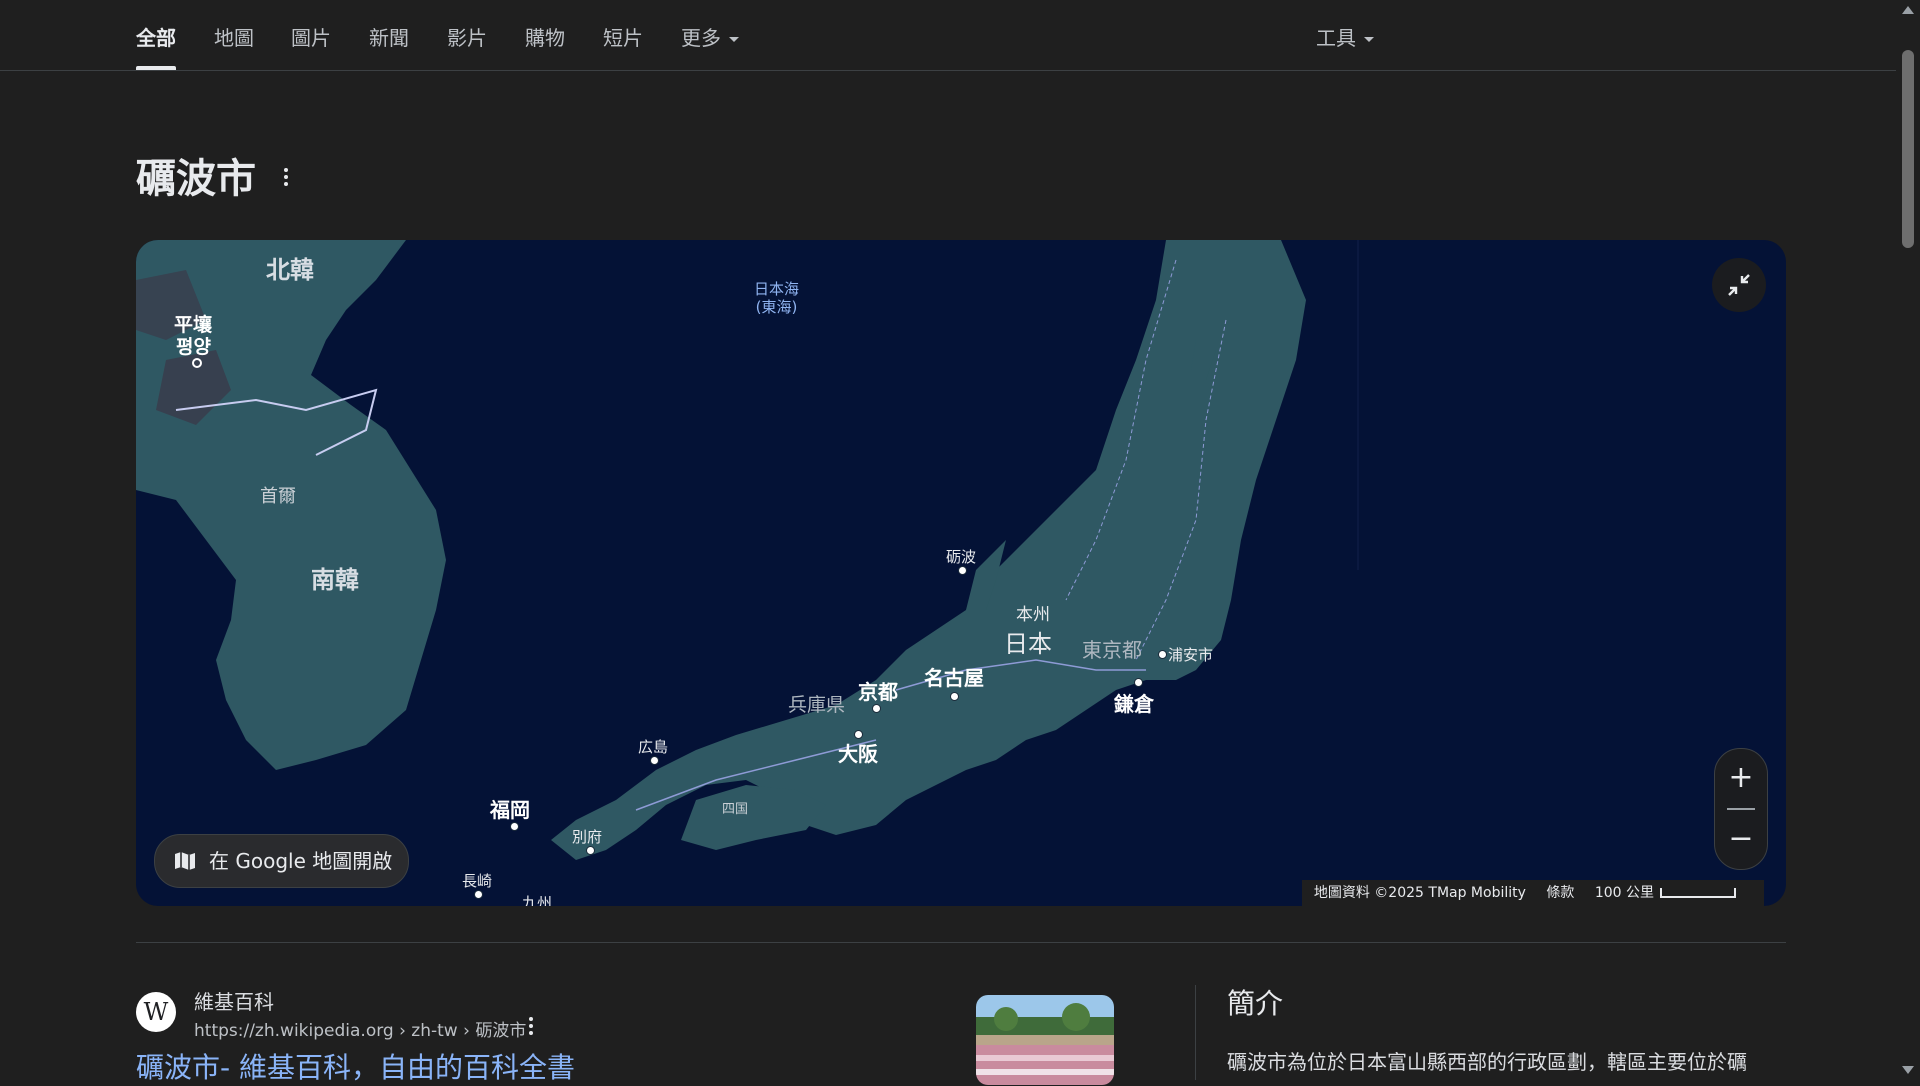  What do you see at coordinates (1908, 149) in the screenshot?
I see `scrollbar-thumb` at bounding box center [1908, 149].